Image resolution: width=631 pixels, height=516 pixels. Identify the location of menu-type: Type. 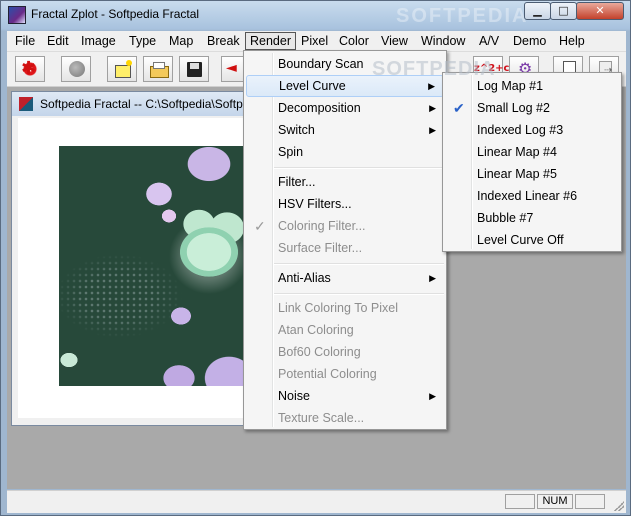
(142, 41).